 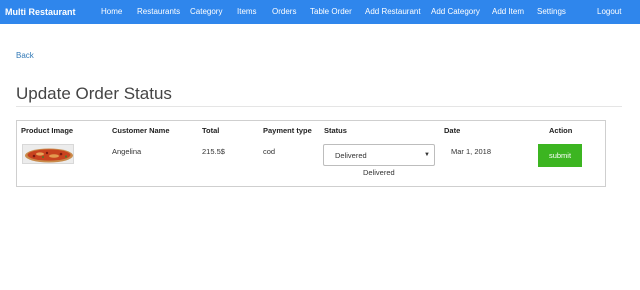 I want to click on title-divider, so click(x=319, y=106).